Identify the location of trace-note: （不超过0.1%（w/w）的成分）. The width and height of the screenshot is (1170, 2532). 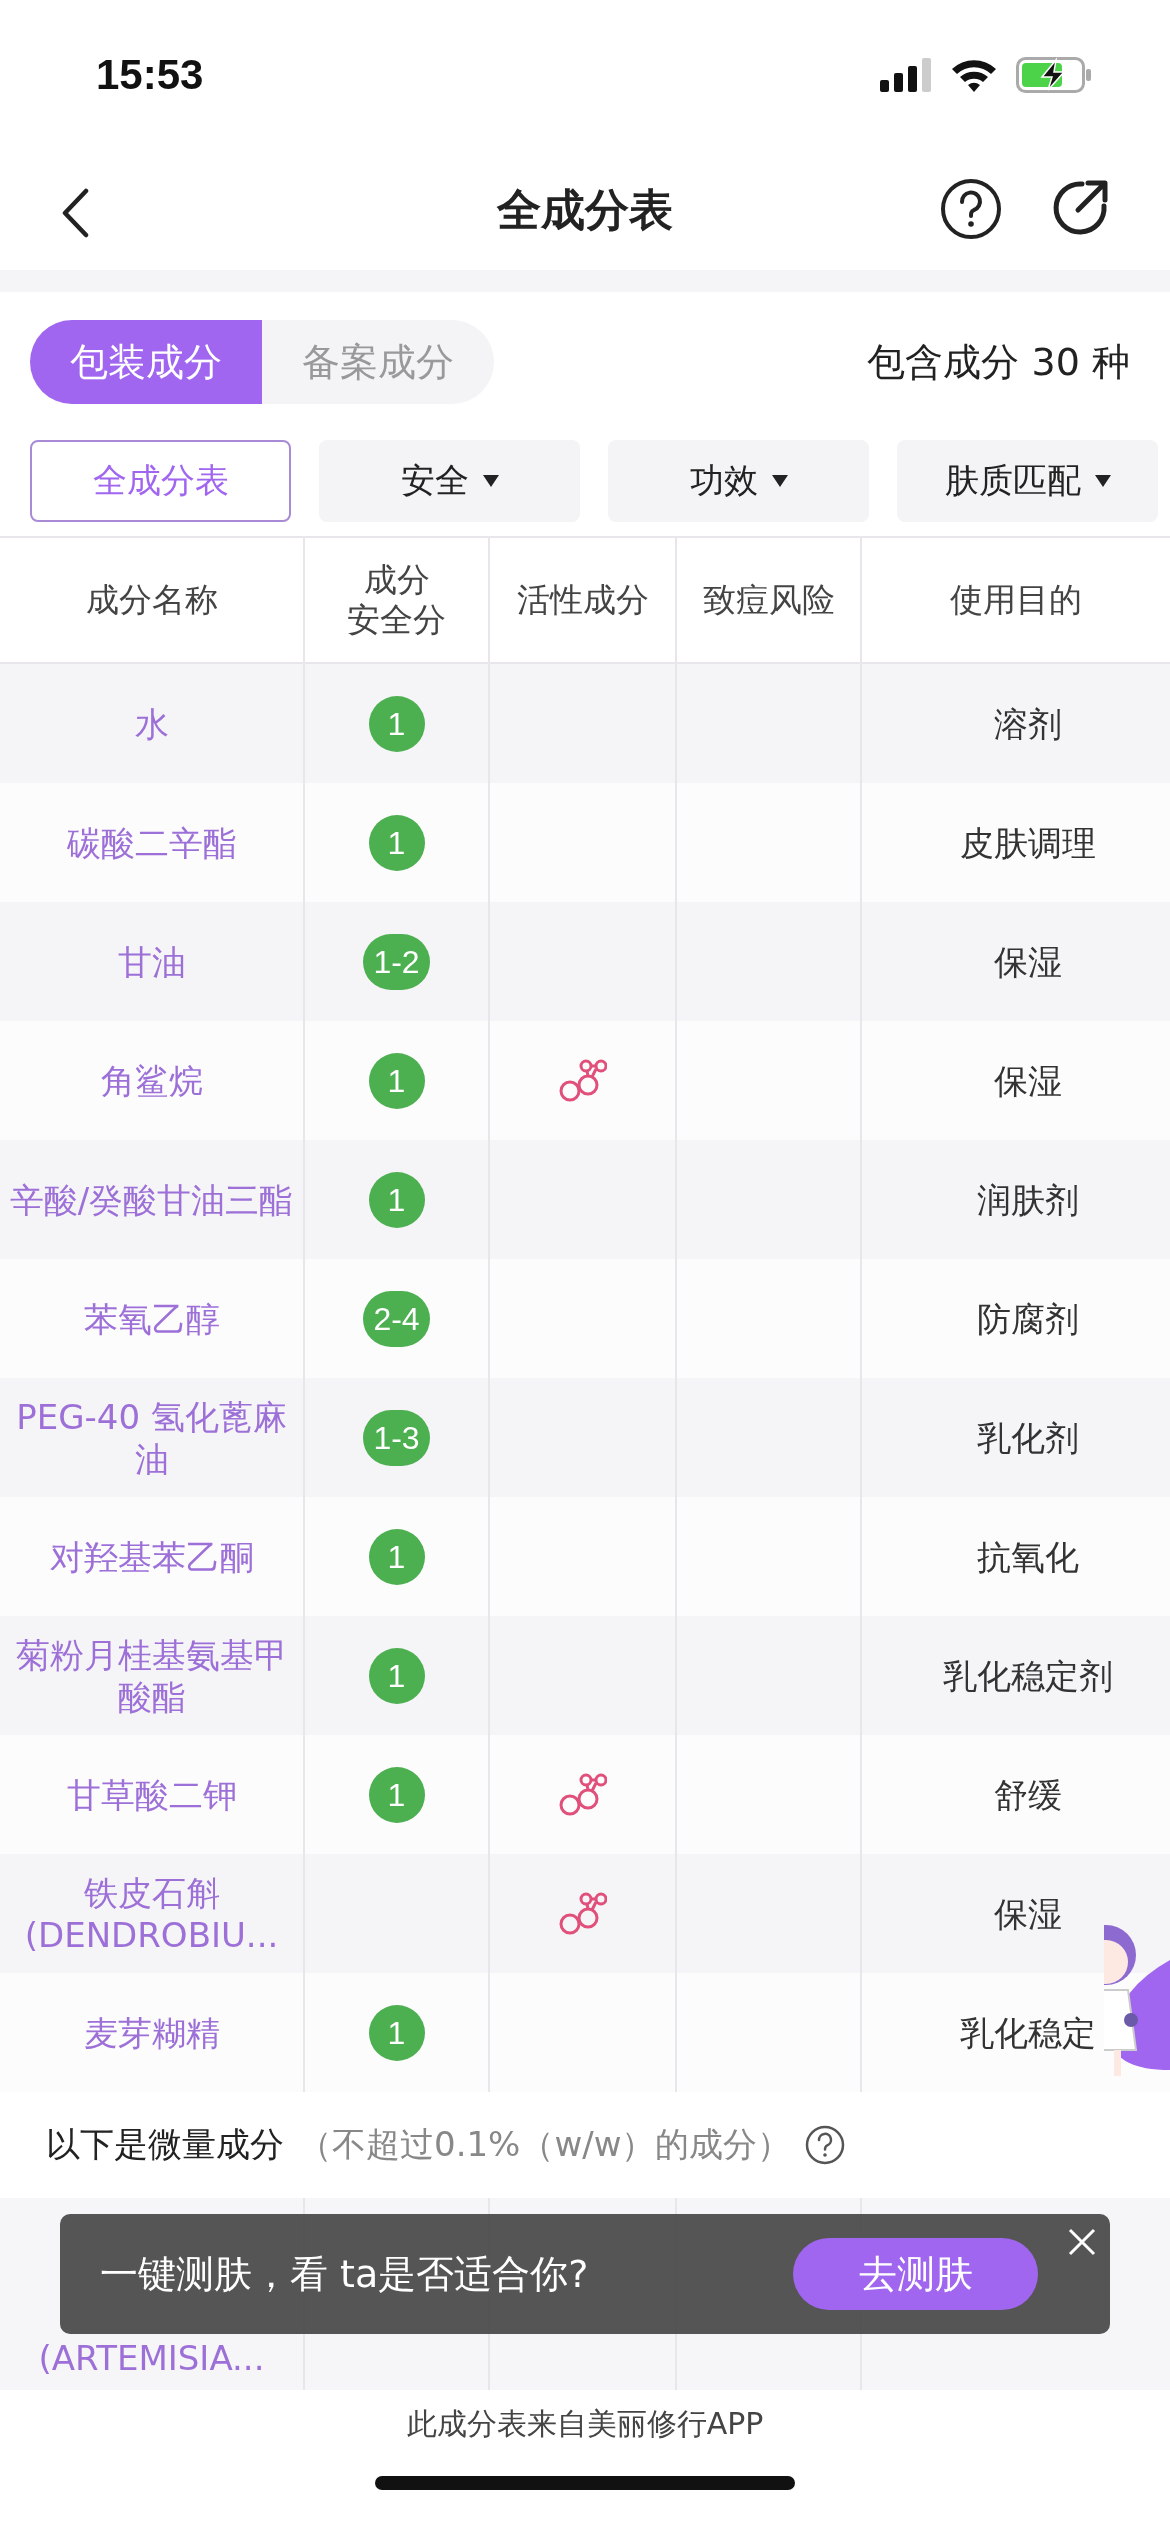
(545, 2144).